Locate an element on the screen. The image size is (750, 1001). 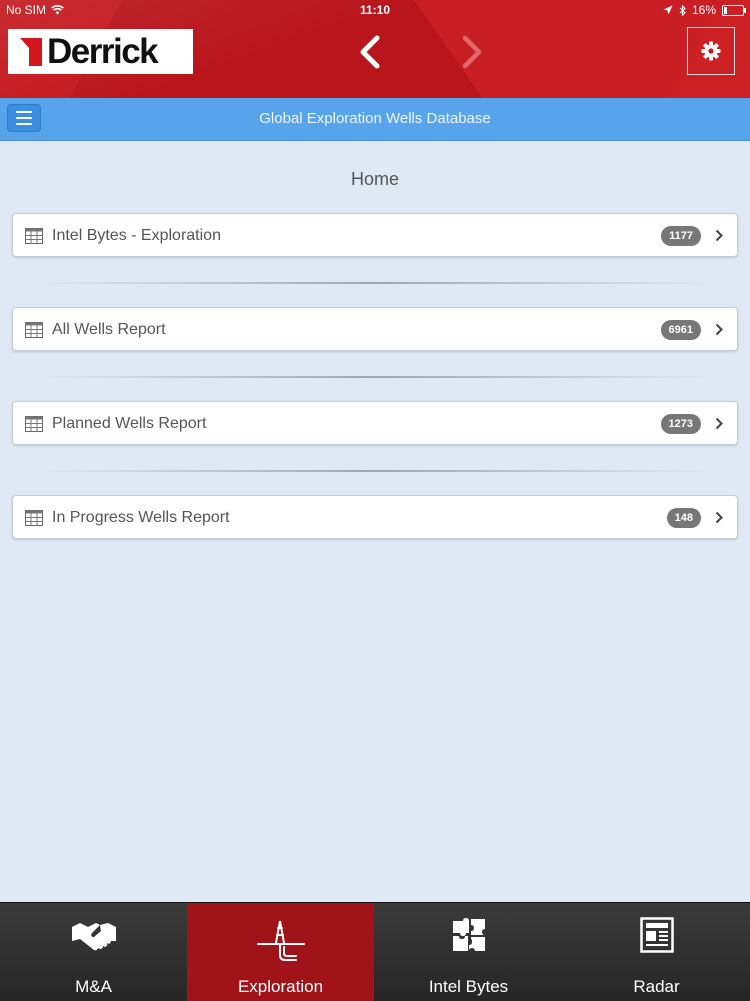
chevron-left-icon is located at coordinates (370, 52).